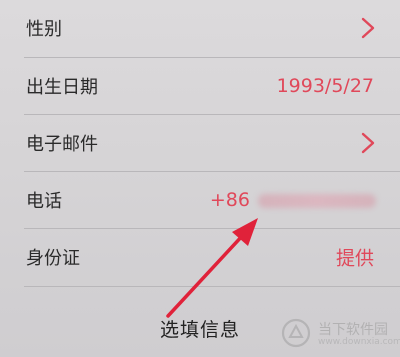 The height and width of the screenshot is (357, 400). I want to click on phone-value: +86, so click(293, 200).